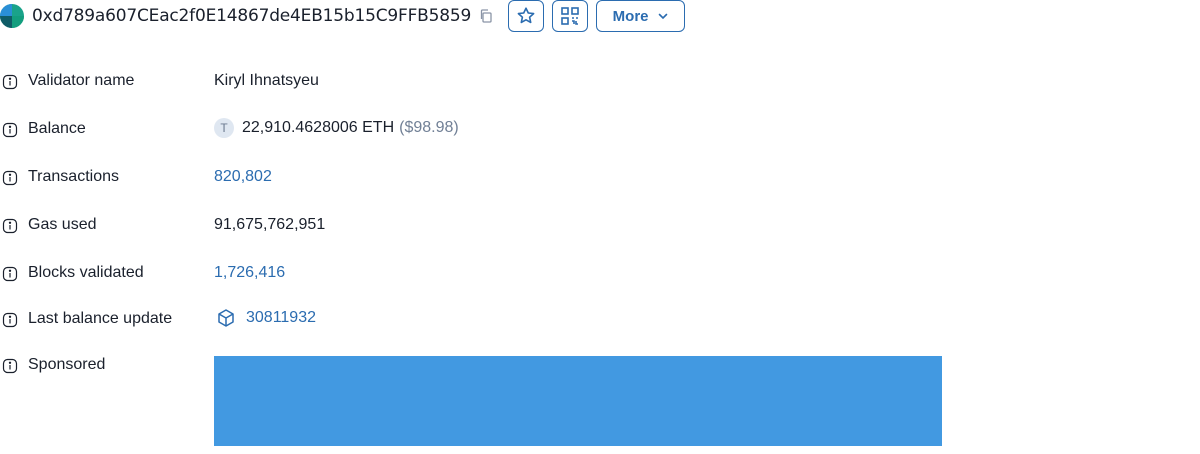  I want to click on token-icon: T, so click(224, 128).